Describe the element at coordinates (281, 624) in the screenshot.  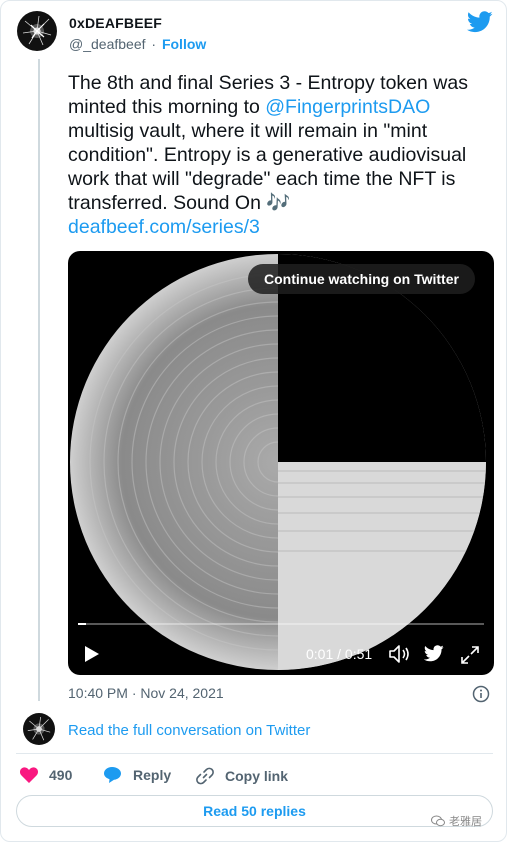
I see `video-progress-bar` at that location.